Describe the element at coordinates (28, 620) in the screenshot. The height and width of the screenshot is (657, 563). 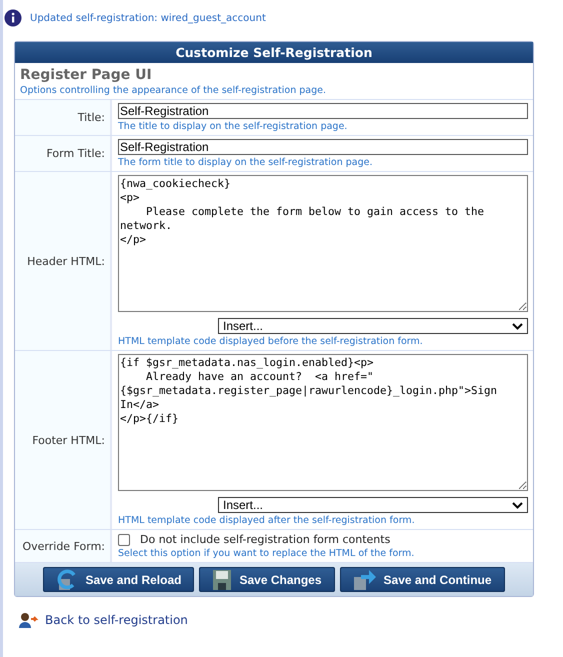
I see `user-arrow-icon` at that location.